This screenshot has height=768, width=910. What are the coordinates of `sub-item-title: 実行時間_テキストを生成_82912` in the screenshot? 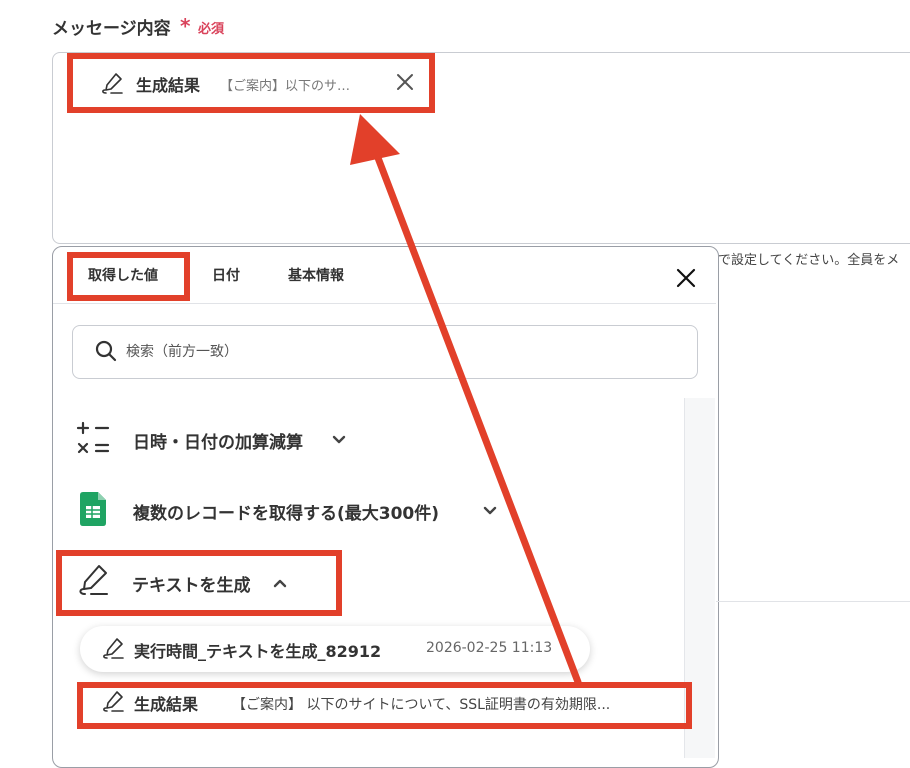 It's located at (258, 651).